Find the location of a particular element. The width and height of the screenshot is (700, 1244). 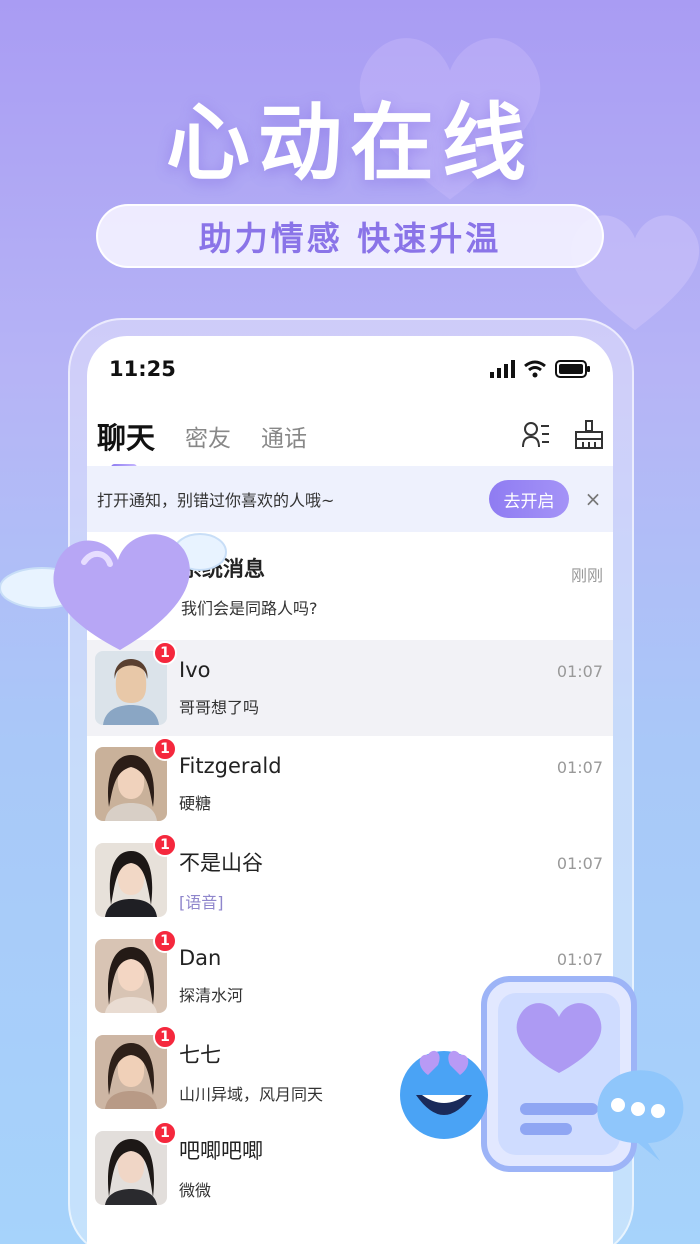

tab-tools is located at coordinates (563, 435).